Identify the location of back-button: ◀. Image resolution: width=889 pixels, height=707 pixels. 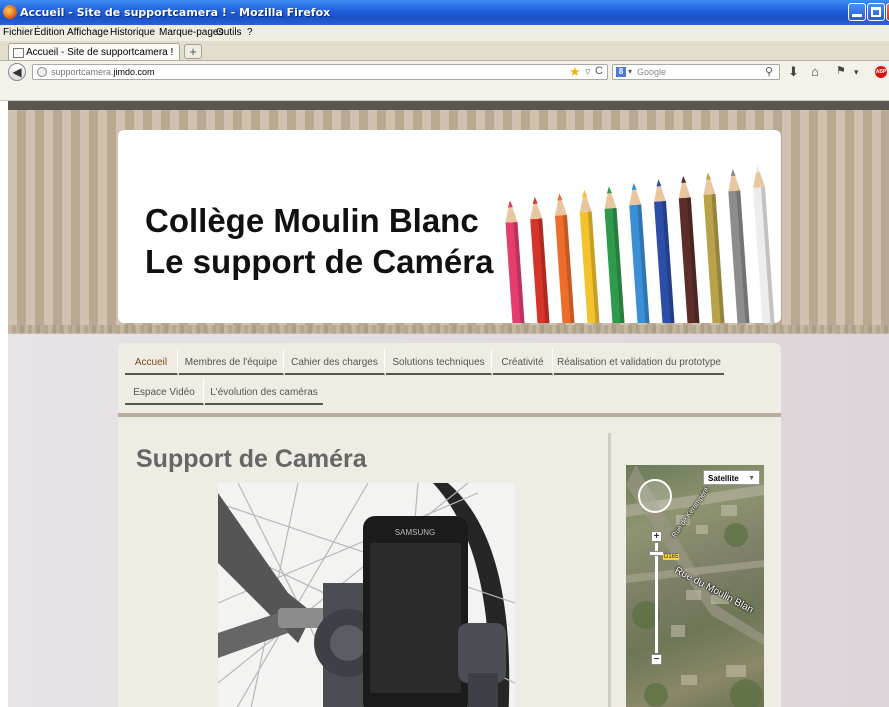
(17, 72).